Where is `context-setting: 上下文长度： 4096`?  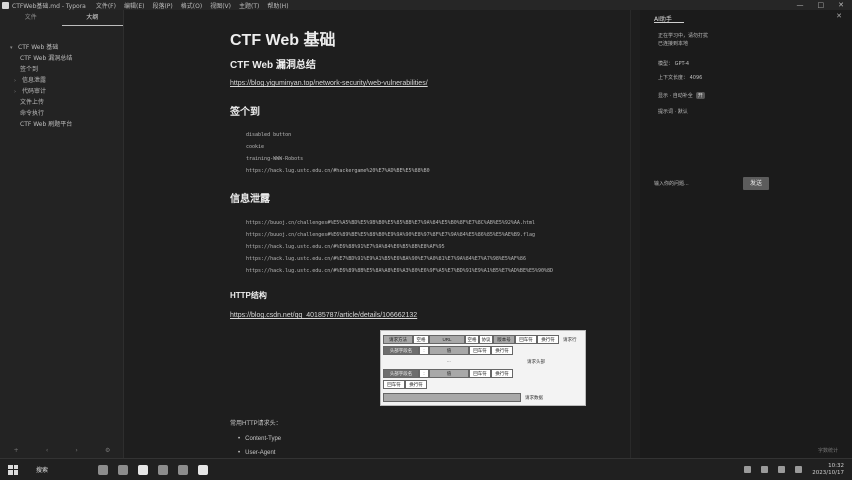 context-setting: 上下文长度： 4096 is located at coordinates (680, 77).